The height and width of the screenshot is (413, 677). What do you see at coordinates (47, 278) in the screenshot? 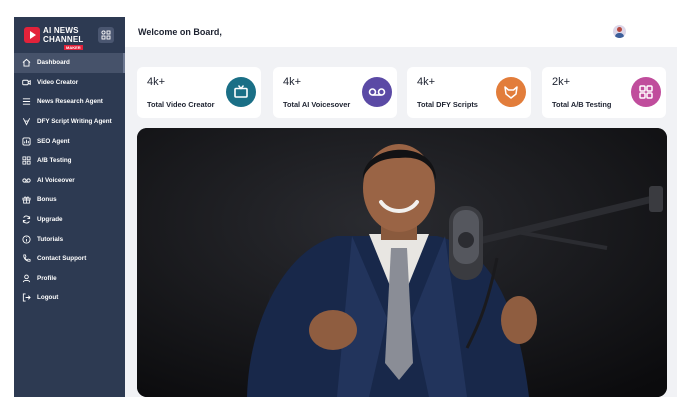
I see `sidebar-item-label: Profile` at bounding box center [47, 278].